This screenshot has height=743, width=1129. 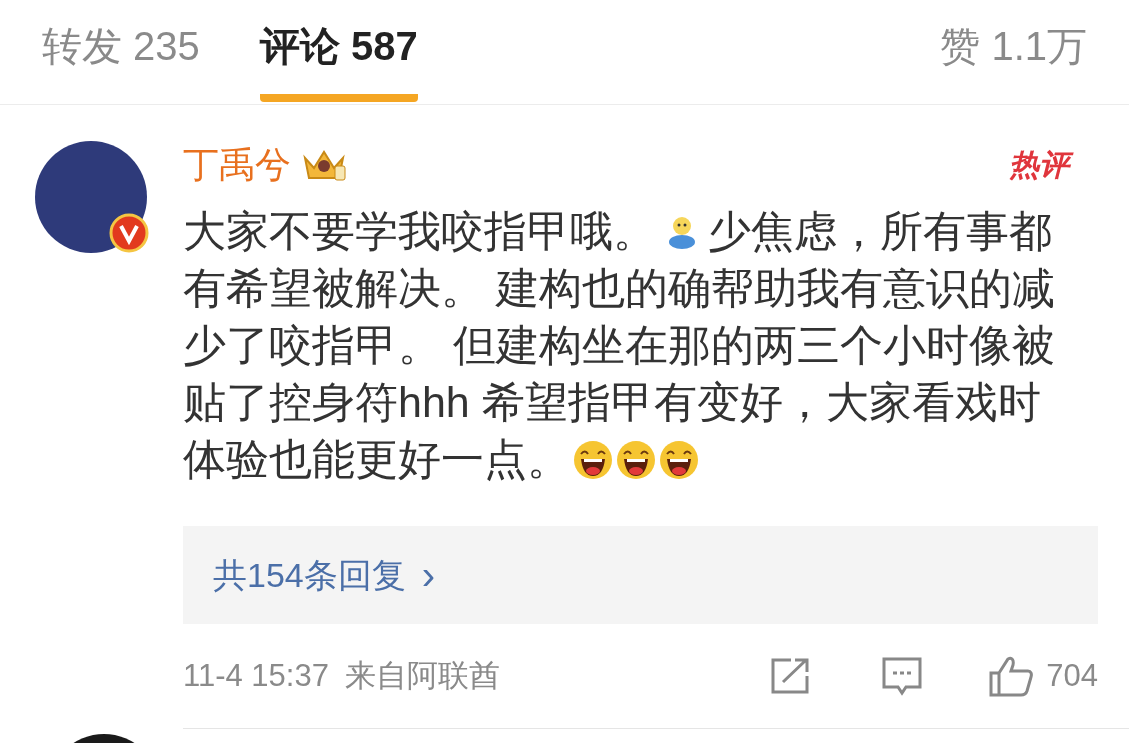 I want to click on comment-text: 体验也能更好一点。, so click(x=376, y=459).